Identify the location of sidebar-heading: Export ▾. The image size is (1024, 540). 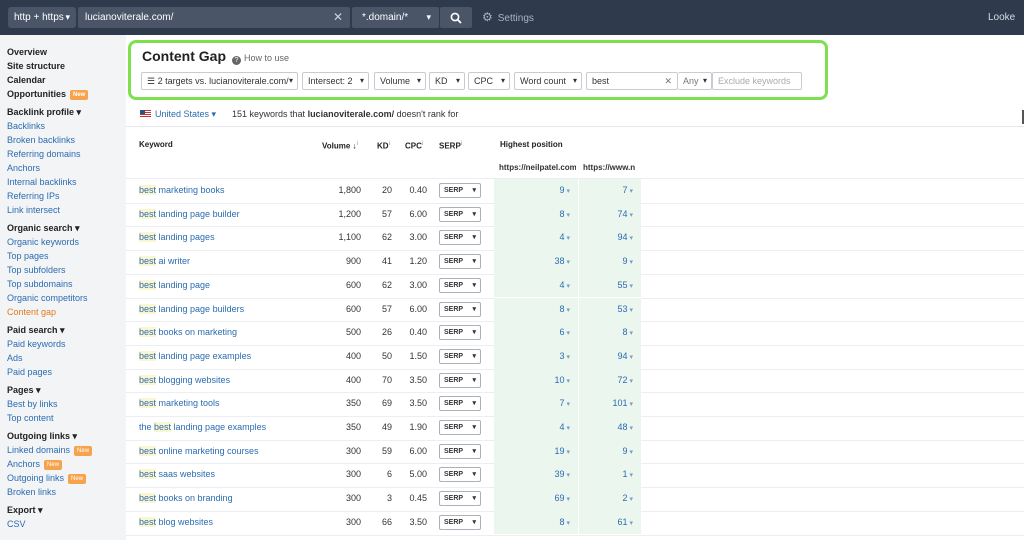
(66, 510).